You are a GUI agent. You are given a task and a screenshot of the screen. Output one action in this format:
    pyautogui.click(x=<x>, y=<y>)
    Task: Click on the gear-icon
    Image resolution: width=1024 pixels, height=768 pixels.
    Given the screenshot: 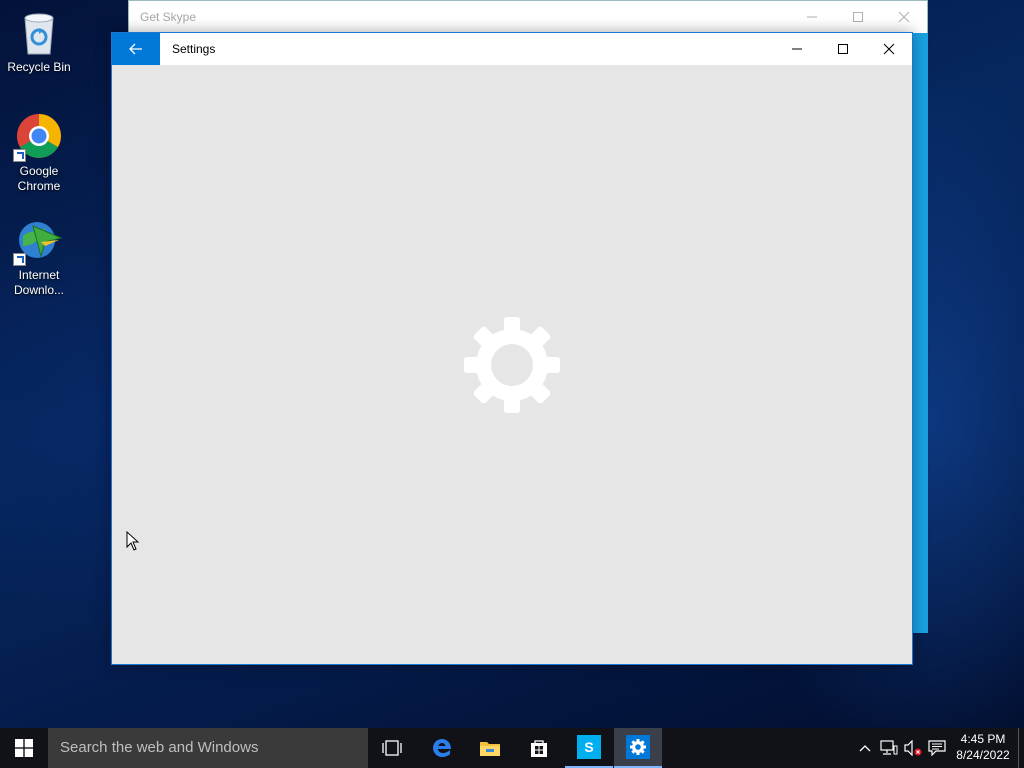 What is the action you would take?
    pyautogui.click(x=512, y=365)
    